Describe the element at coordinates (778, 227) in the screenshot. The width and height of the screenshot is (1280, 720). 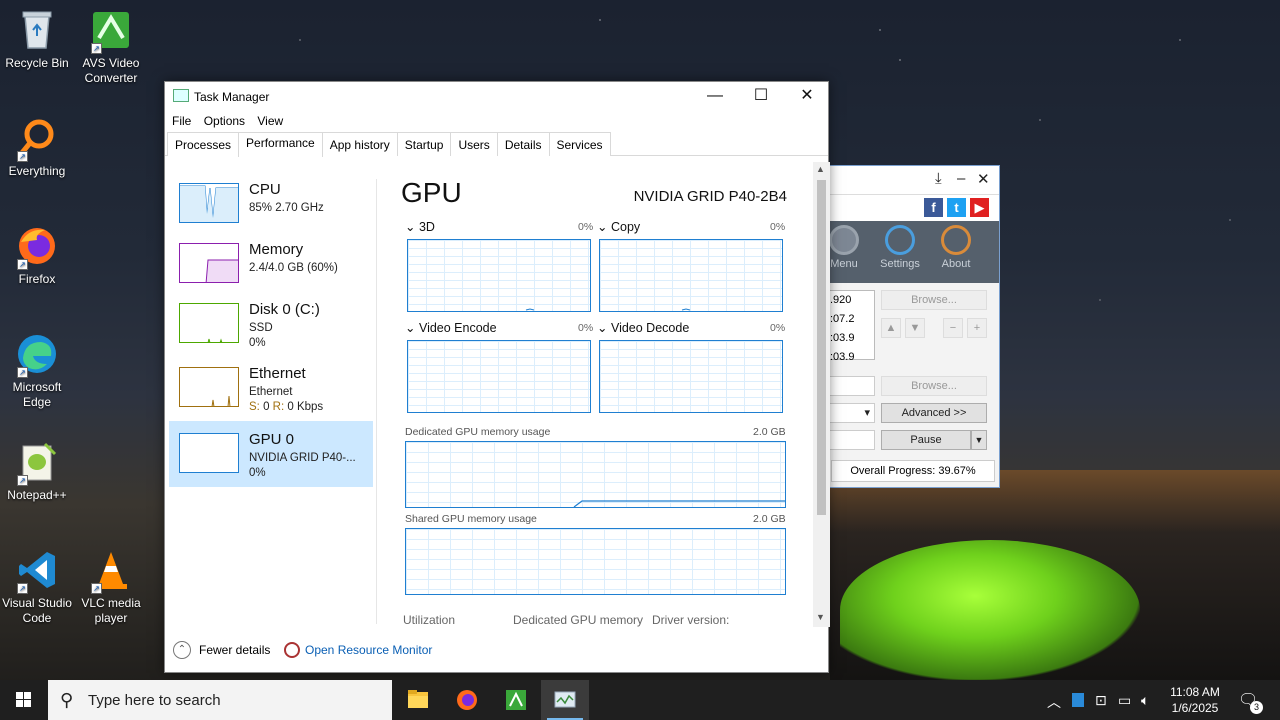
I see `engine-pct-copy: 0%` at that location.